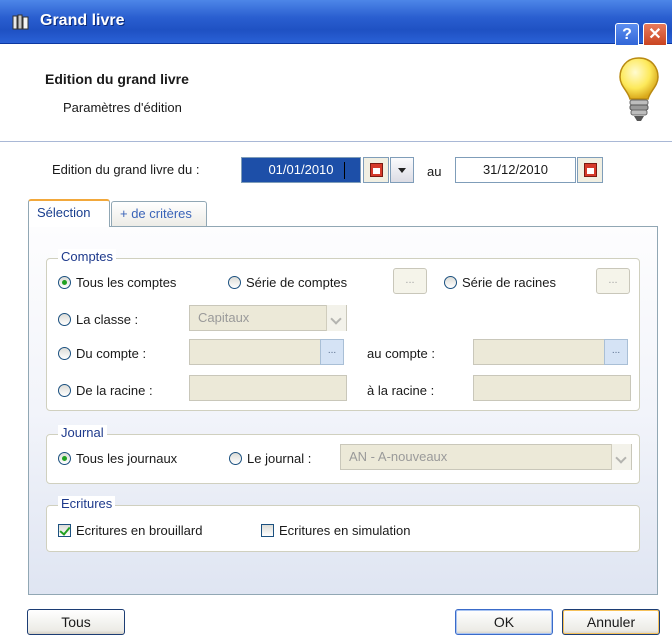  What do you see at coordinates (344, 170) in the screenshot?
I see `text-cursor` at bounding box center [344, 170].